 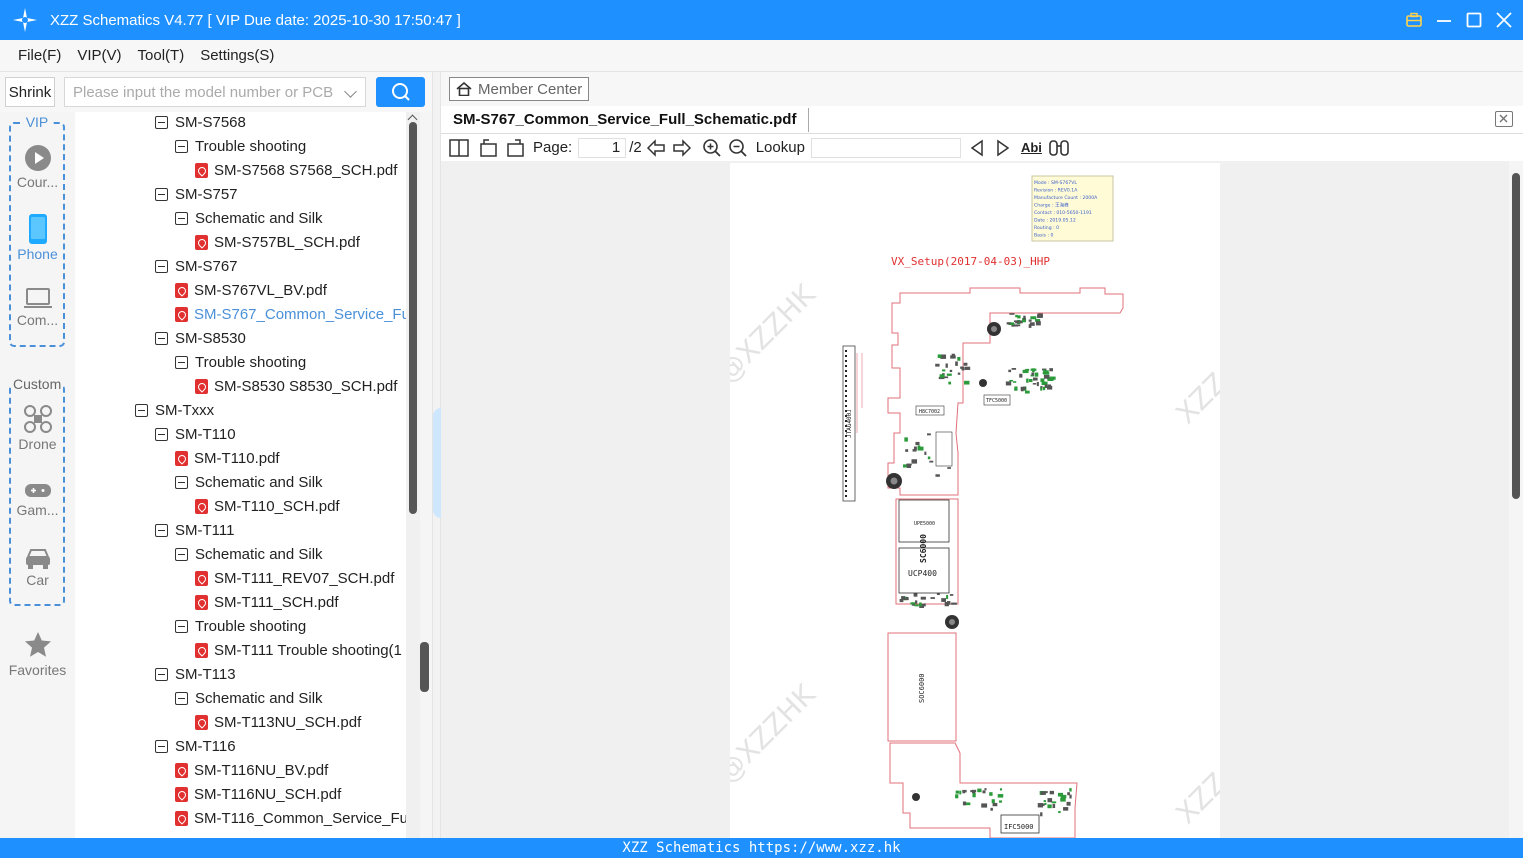 I want to click on tree-file-item: SM-S767VL_BV.pdf, so click(x=251, y=290).